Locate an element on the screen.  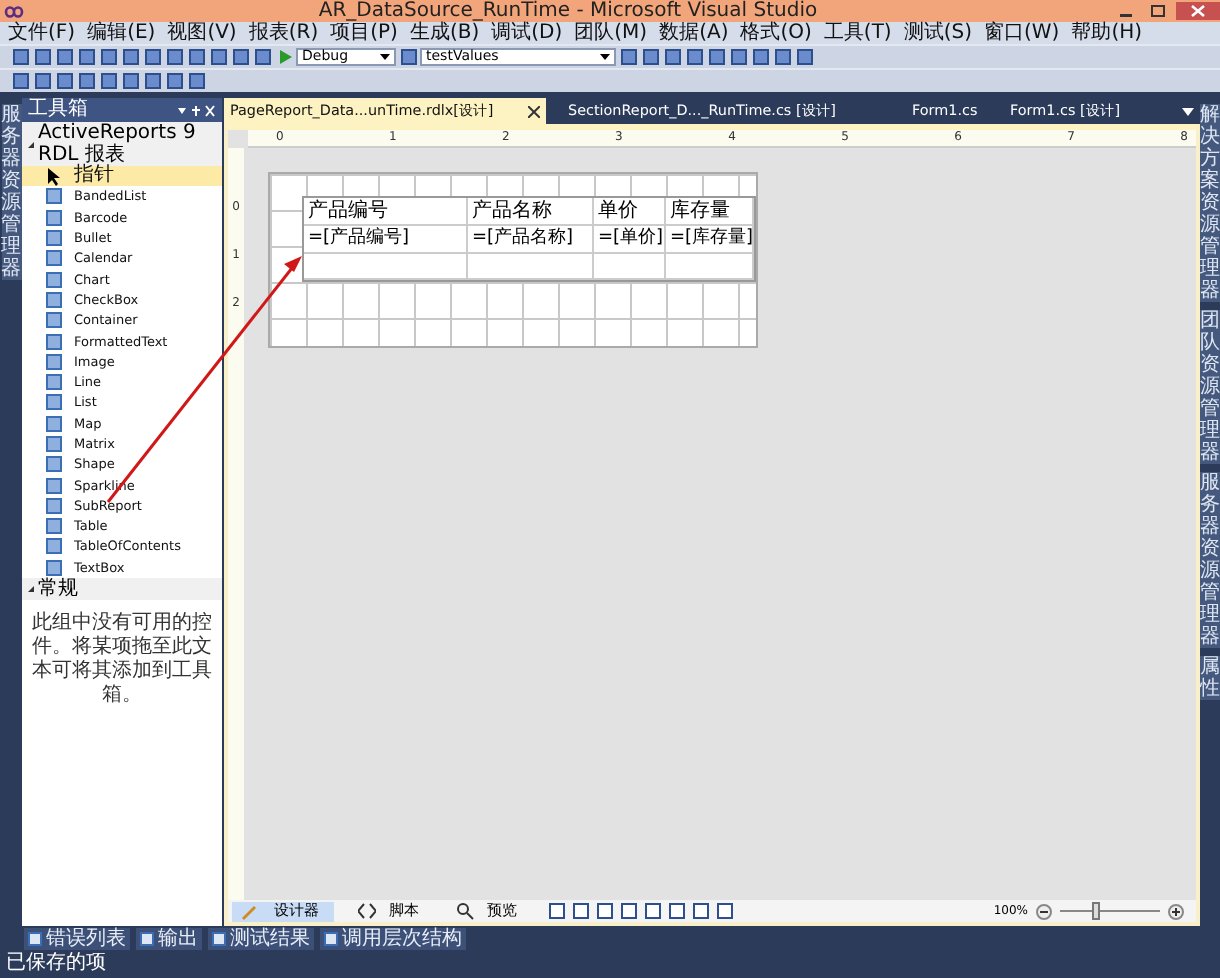
menu-item: 数据(A) is located at coordinates (694, 33).